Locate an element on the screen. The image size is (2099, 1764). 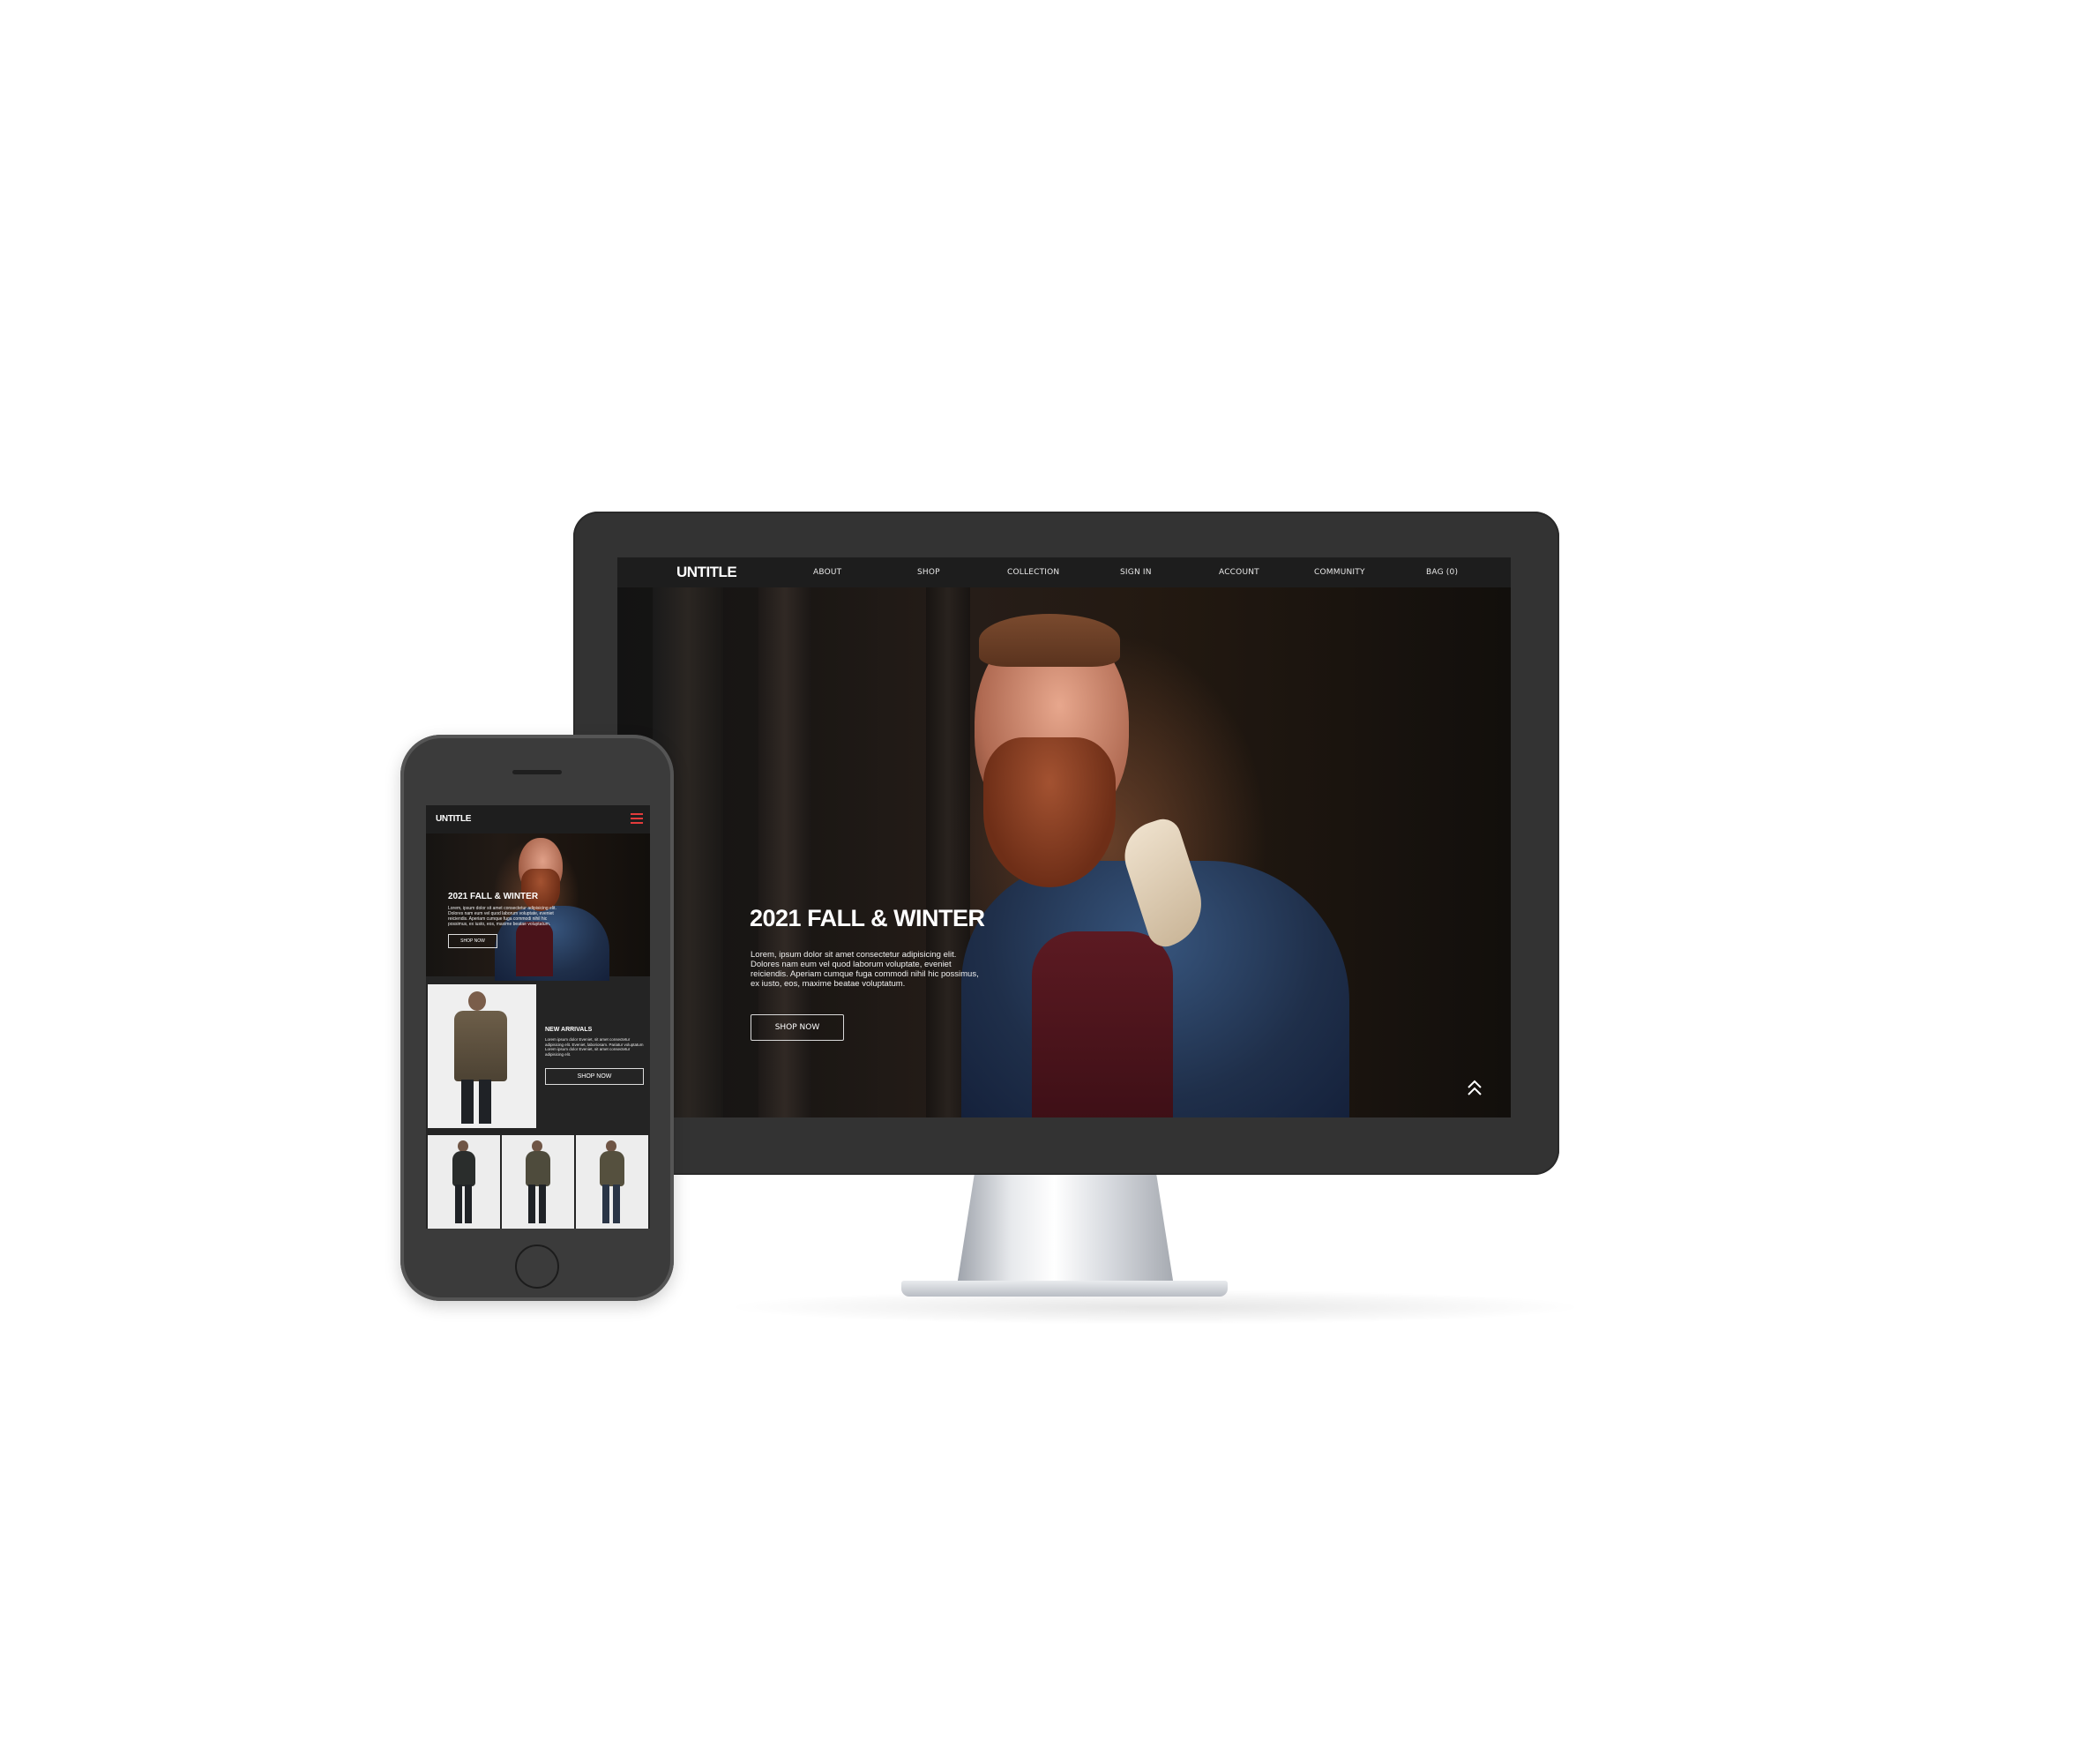
shop-now-button: SHOP NOW is located at coordinates (797, 1027).